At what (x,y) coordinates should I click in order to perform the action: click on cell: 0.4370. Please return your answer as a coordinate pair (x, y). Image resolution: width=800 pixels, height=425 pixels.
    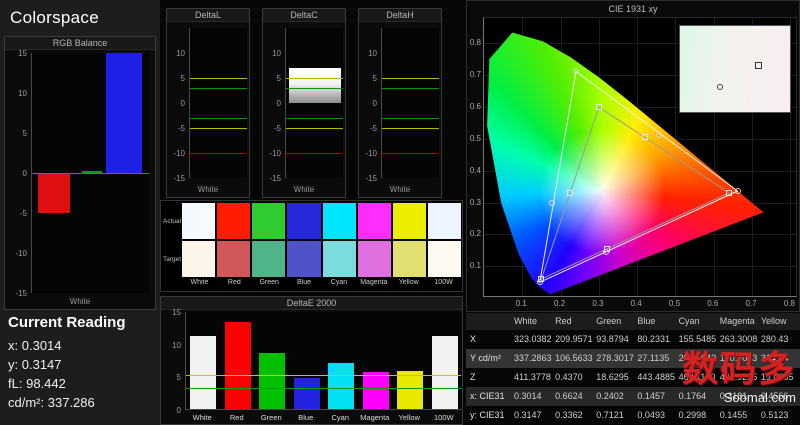
    Looking at the image, I should click on (569, 377).